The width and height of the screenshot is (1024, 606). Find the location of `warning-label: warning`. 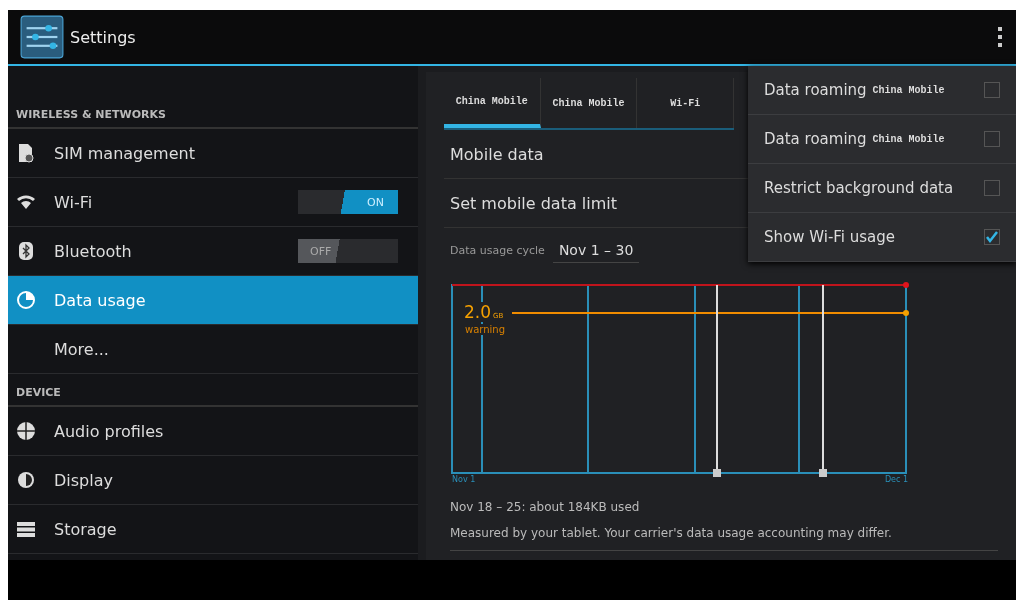

warning-label: warning is located at coordinates (485, 329).